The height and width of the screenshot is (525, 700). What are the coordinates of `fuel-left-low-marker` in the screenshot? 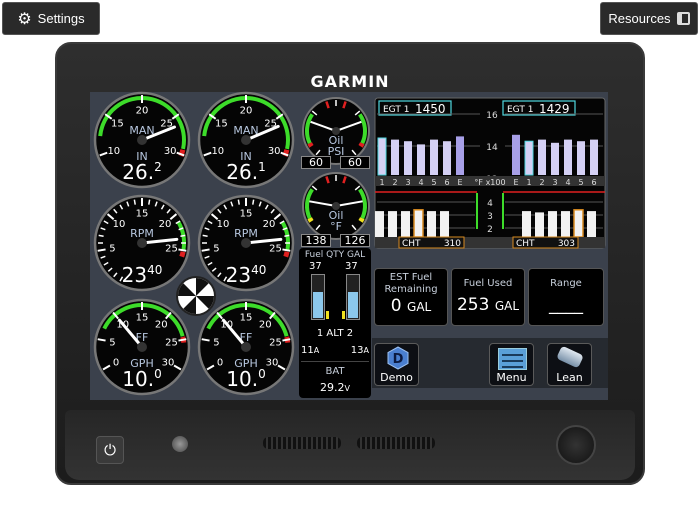 It's located at (327, 315).